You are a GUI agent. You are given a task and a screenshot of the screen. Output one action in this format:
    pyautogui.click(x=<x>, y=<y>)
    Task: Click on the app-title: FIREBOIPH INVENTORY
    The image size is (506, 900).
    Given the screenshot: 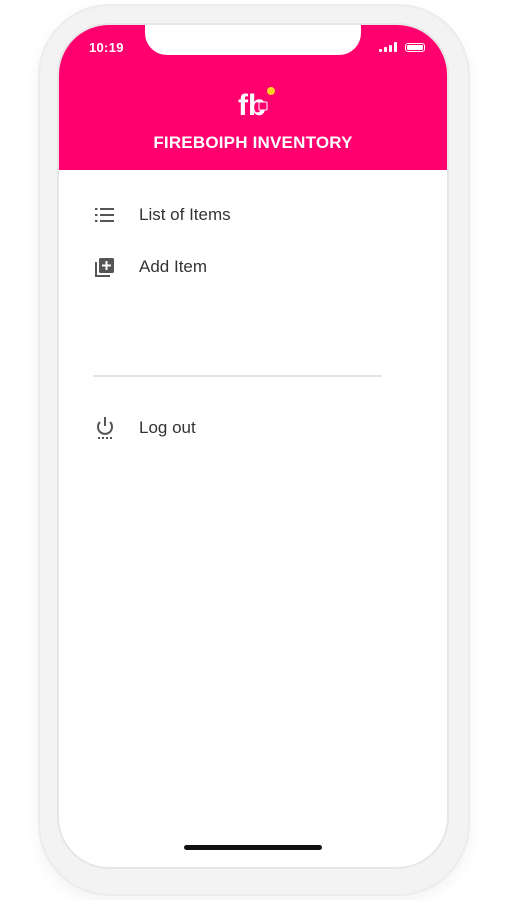 What is the action you would take?
    pyautogui.click(x=253, y=142)
    